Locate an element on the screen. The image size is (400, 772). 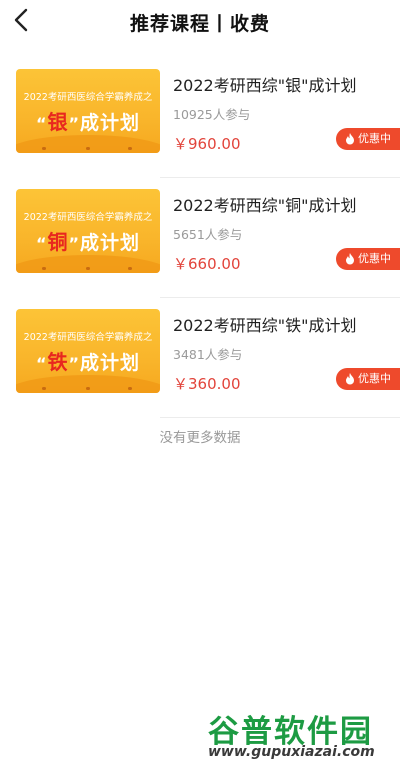
course-thumbnail: 2022考研西医综合学霸养成之 “铁”成计划 is located at coordinates (88, 351).